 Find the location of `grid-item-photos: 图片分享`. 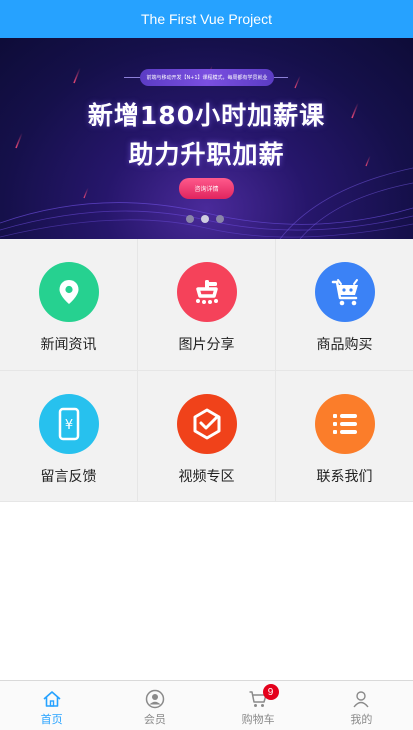

grid-item-photos: 图片分享 is located at coordinates (207, 305).